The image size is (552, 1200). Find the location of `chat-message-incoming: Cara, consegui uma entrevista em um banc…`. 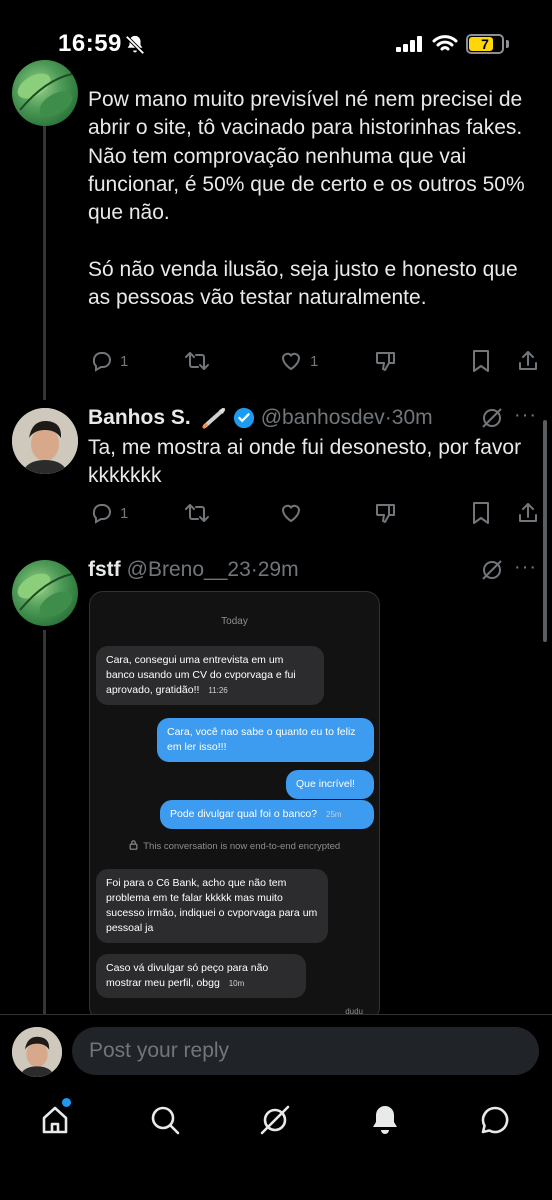

chat-message-incoming: Cara, consegui uma entrevista em um banc… is located at coordinates (210, 675).